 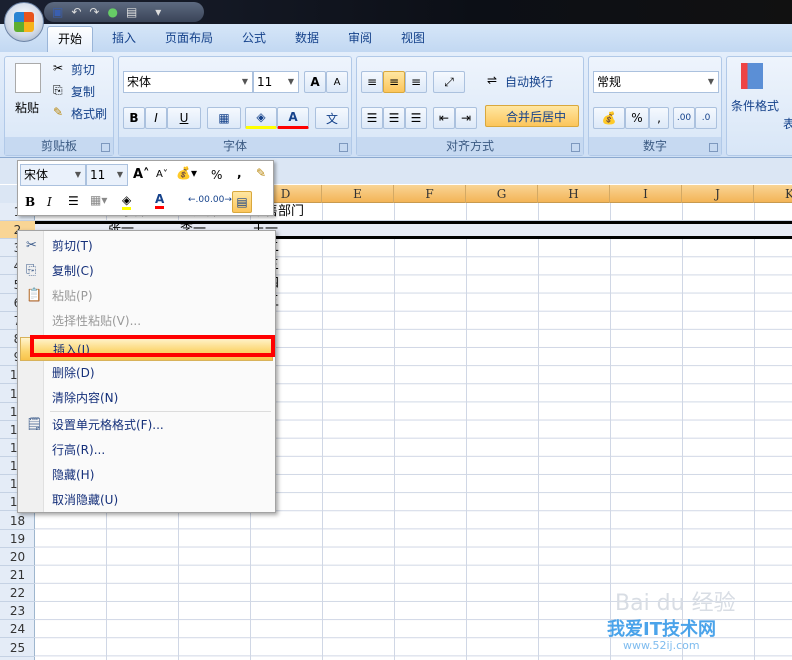 I want to click on grow-font-icon: A˄, so click(x=141, y=174).